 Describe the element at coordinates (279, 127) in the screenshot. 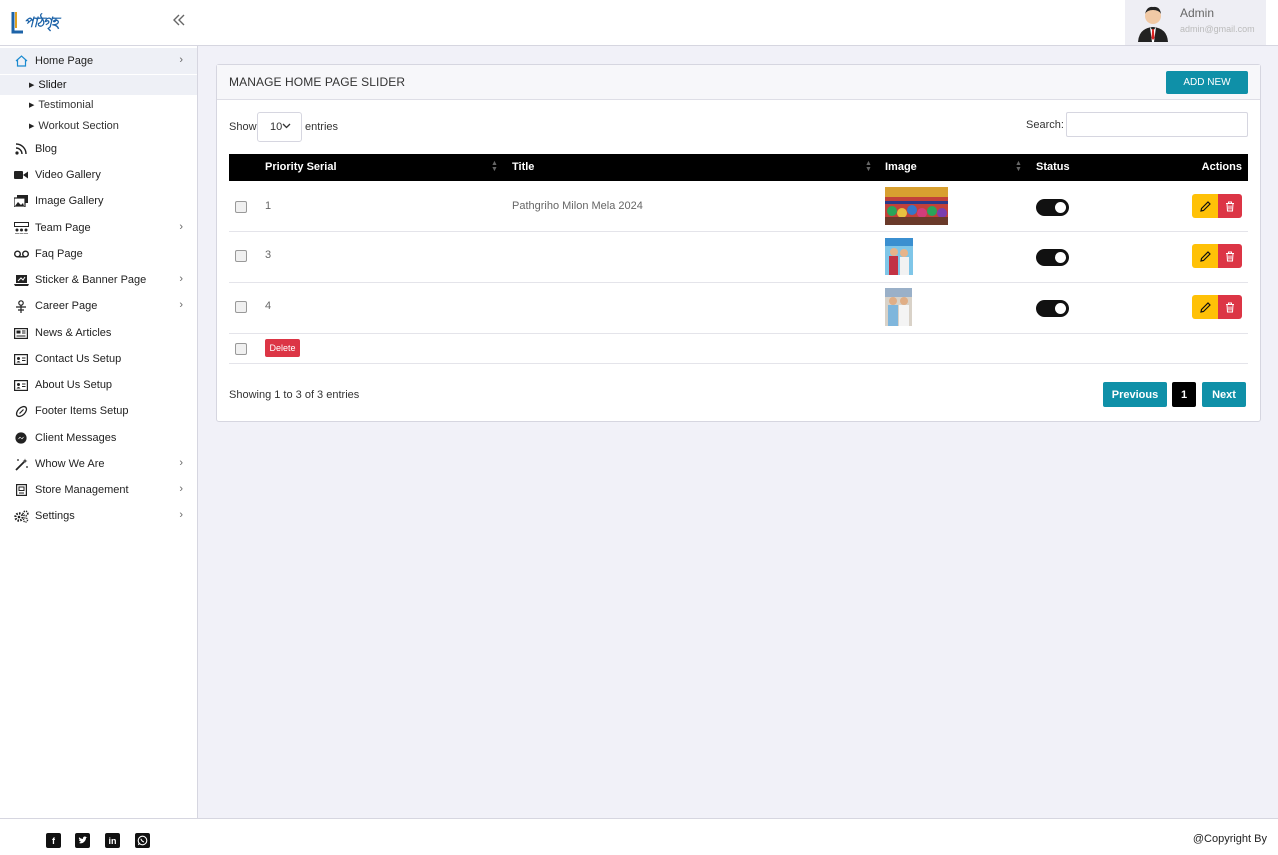

I see `page-length-select: 10` at that location.